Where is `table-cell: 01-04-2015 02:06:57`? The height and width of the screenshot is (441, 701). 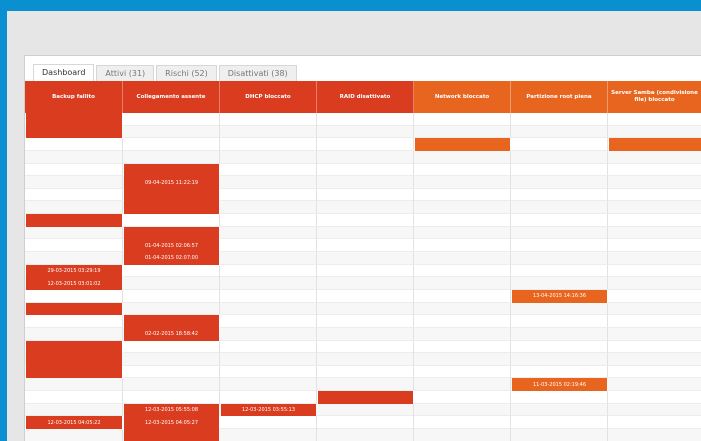 table-cell: 01-04-2015 02:06:57 is located at coordinates (171, 246).